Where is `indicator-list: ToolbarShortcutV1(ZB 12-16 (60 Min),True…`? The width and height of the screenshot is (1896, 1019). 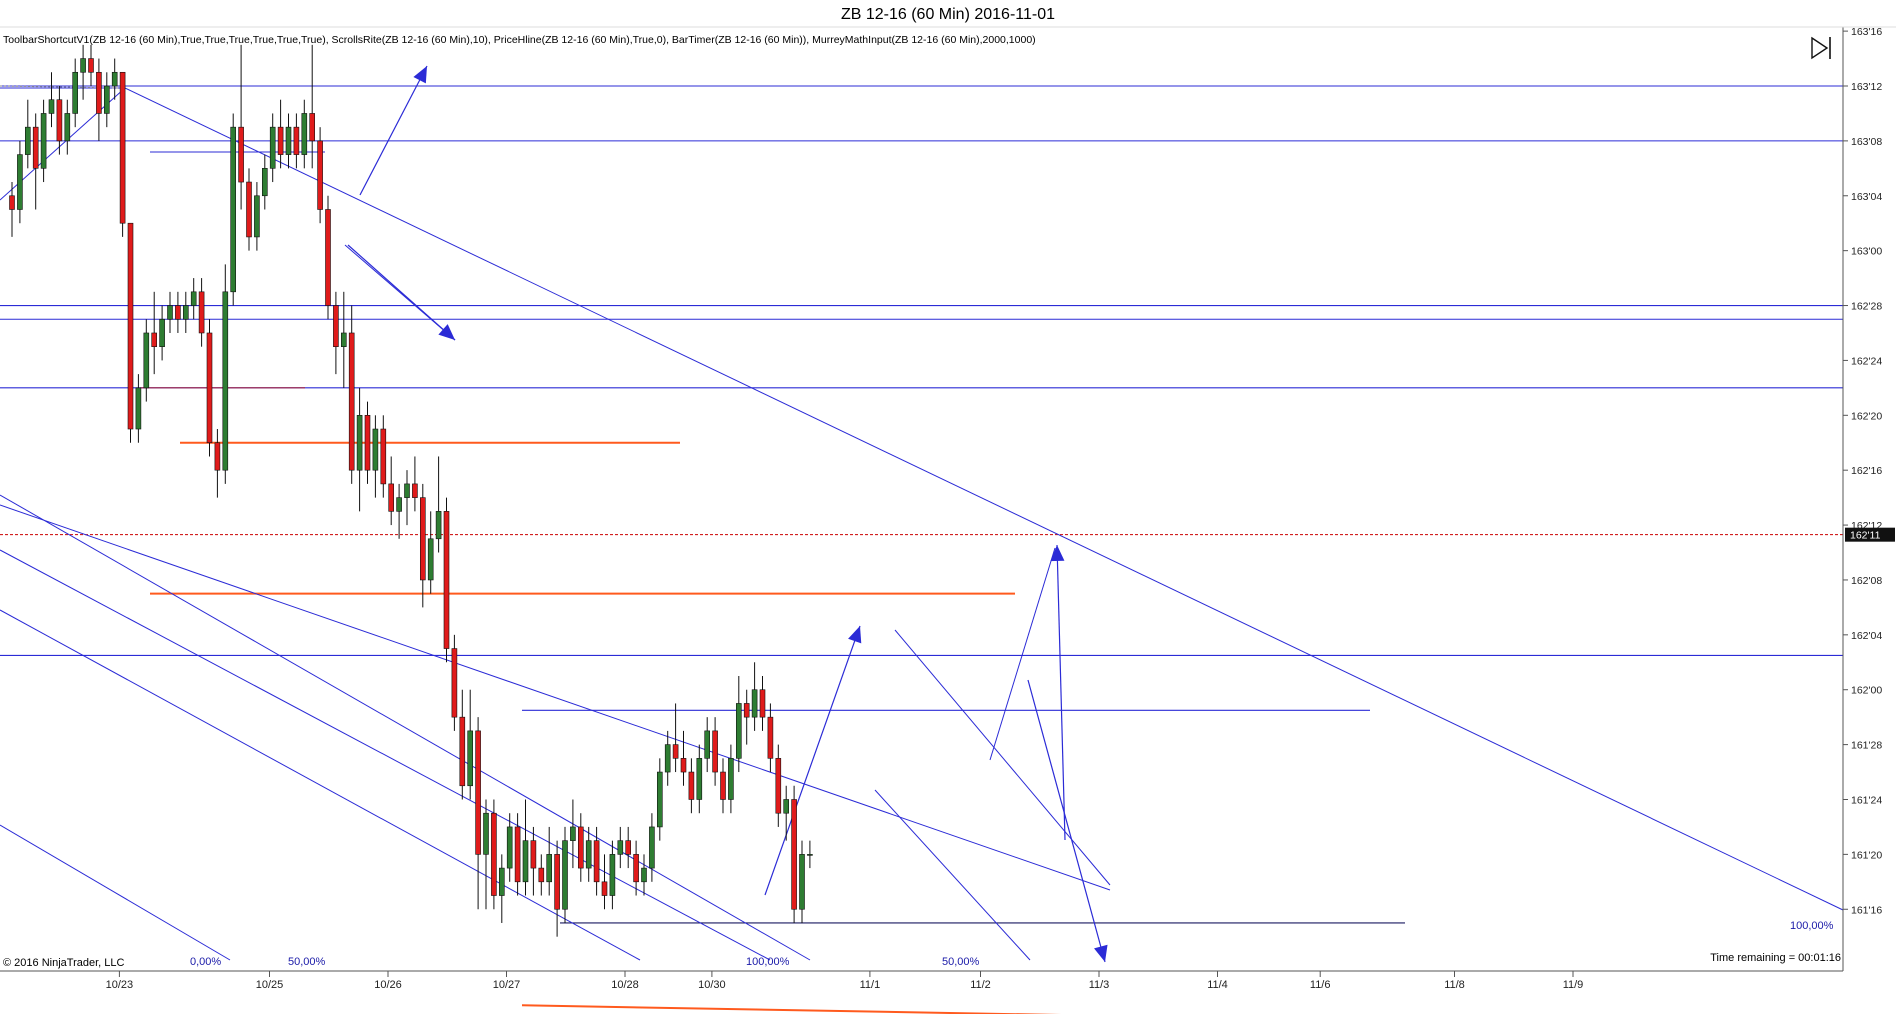
indicator-list: ToolbarShortcutV1(ZB 12-16 (60 Min),True… is located at coordinates (519, 40).